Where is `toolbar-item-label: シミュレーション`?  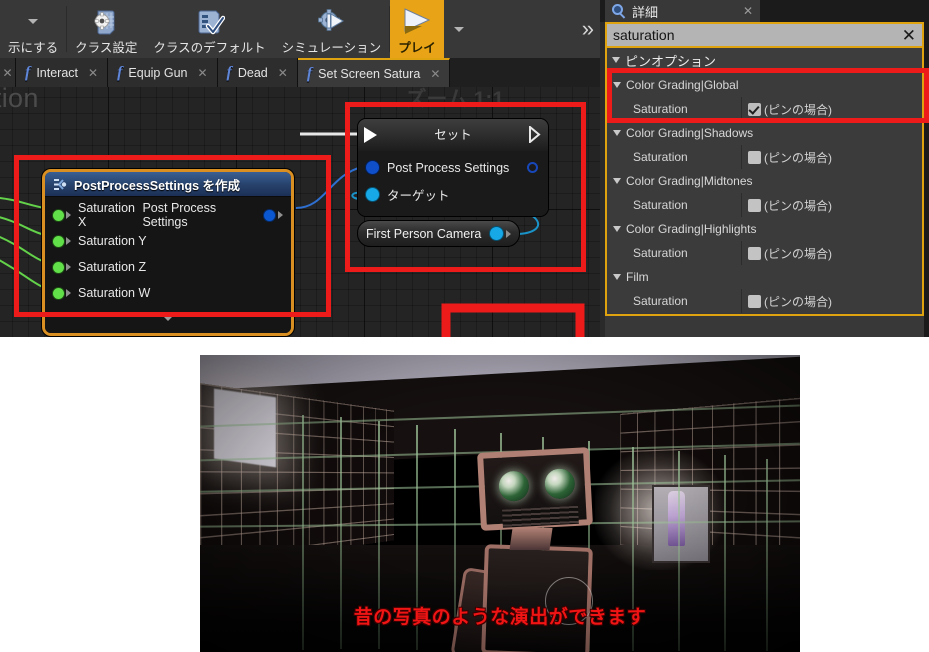
toolbar-item-label: シミュレーション is located at coordinates (331, 48).